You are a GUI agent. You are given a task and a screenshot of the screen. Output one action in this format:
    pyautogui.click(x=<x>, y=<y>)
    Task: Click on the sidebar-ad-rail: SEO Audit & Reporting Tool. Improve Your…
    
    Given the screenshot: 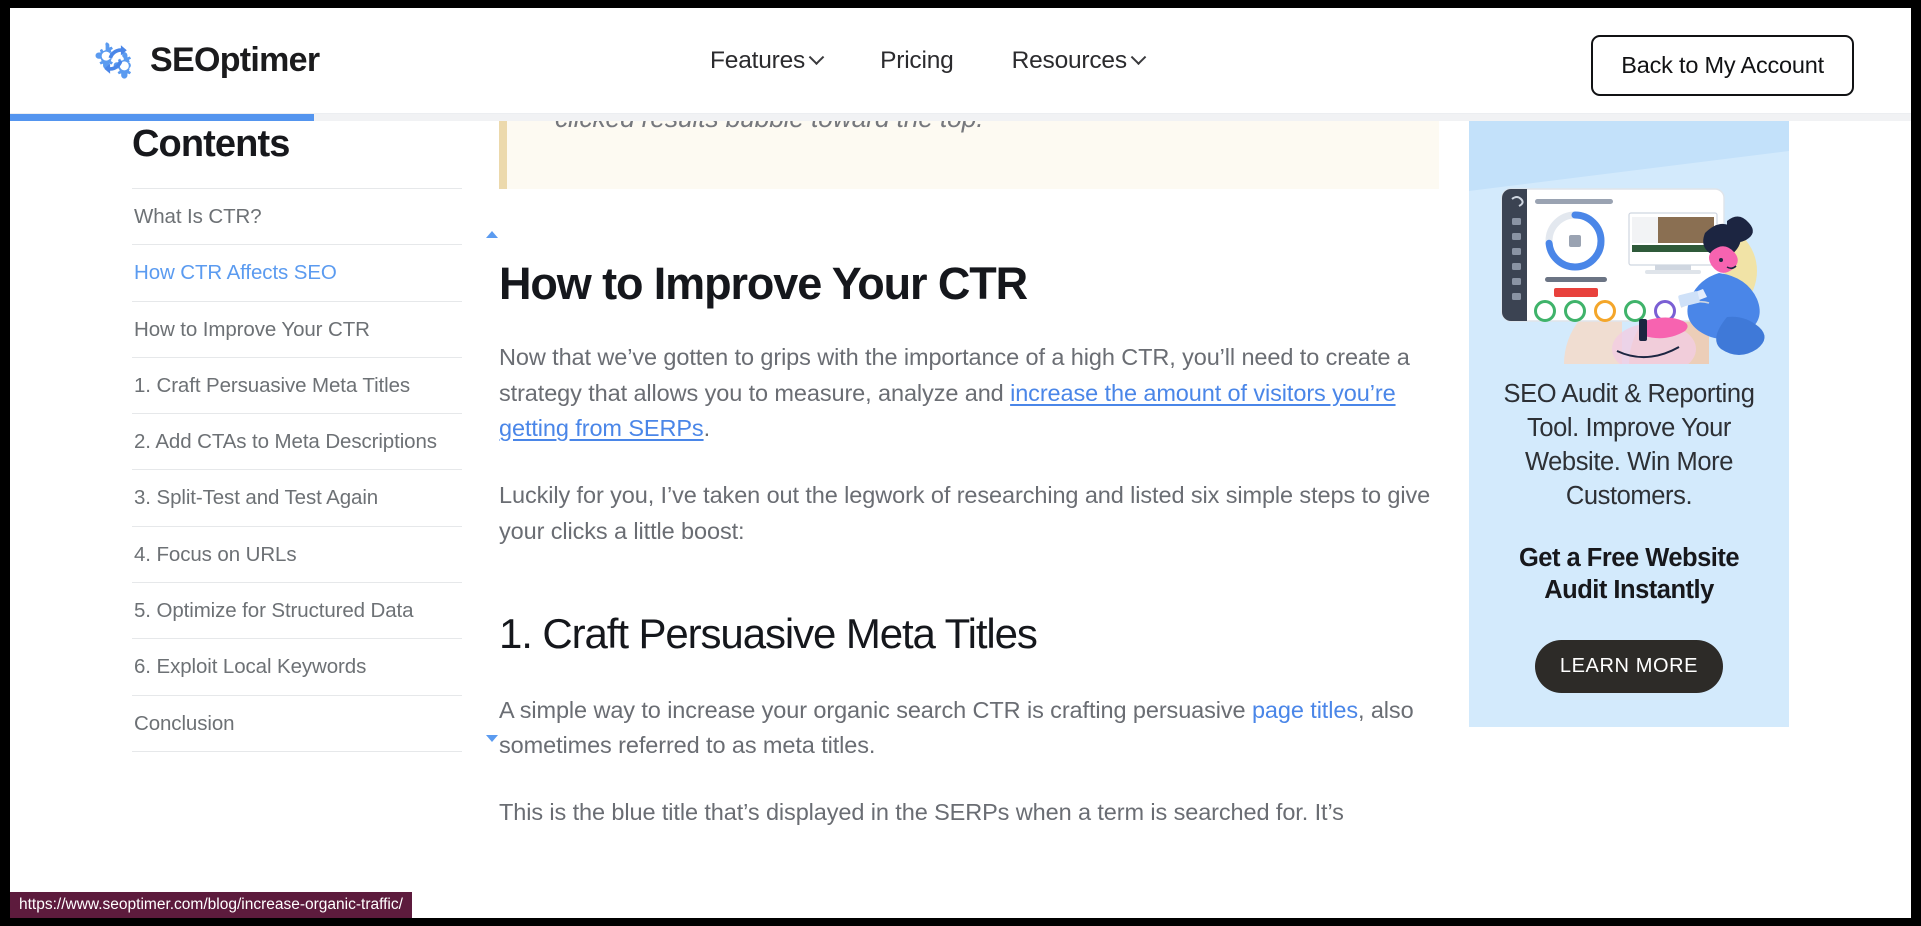 What is the action you would take?
    pyautogui.click(x=1629, y=424)
    